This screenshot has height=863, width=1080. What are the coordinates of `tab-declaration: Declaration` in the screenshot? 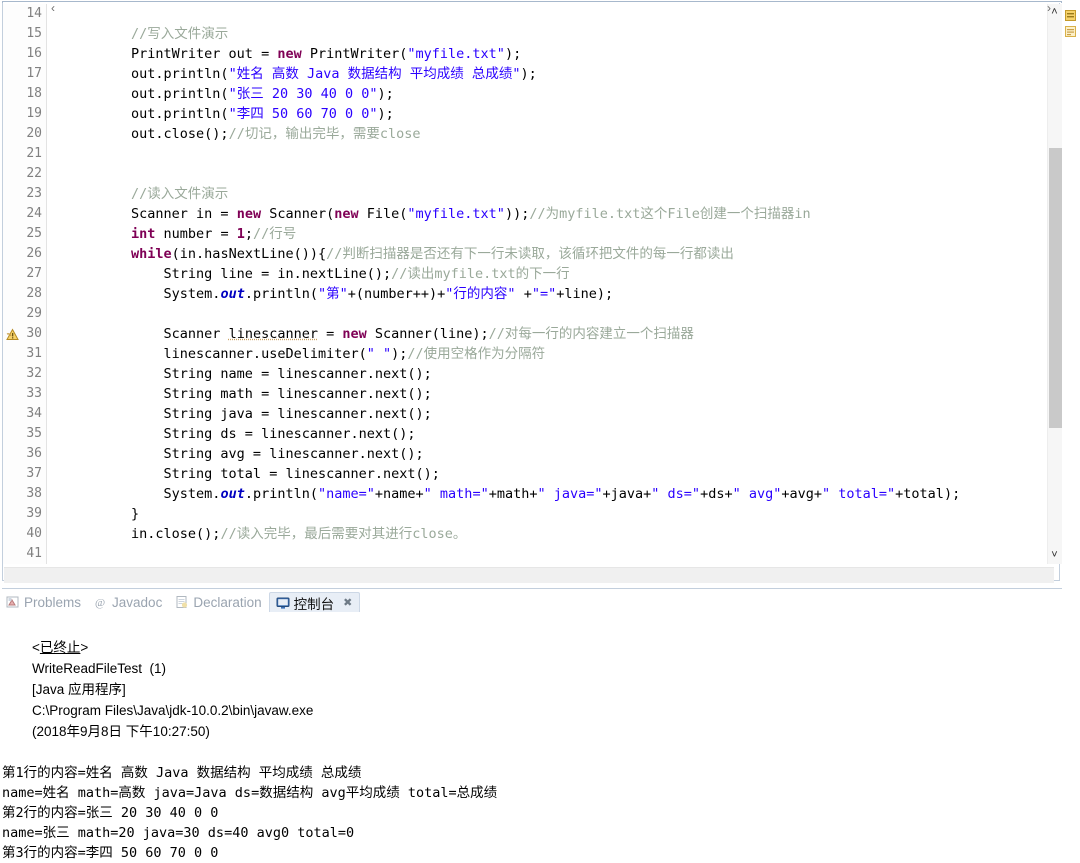 It's located at (218, 602).